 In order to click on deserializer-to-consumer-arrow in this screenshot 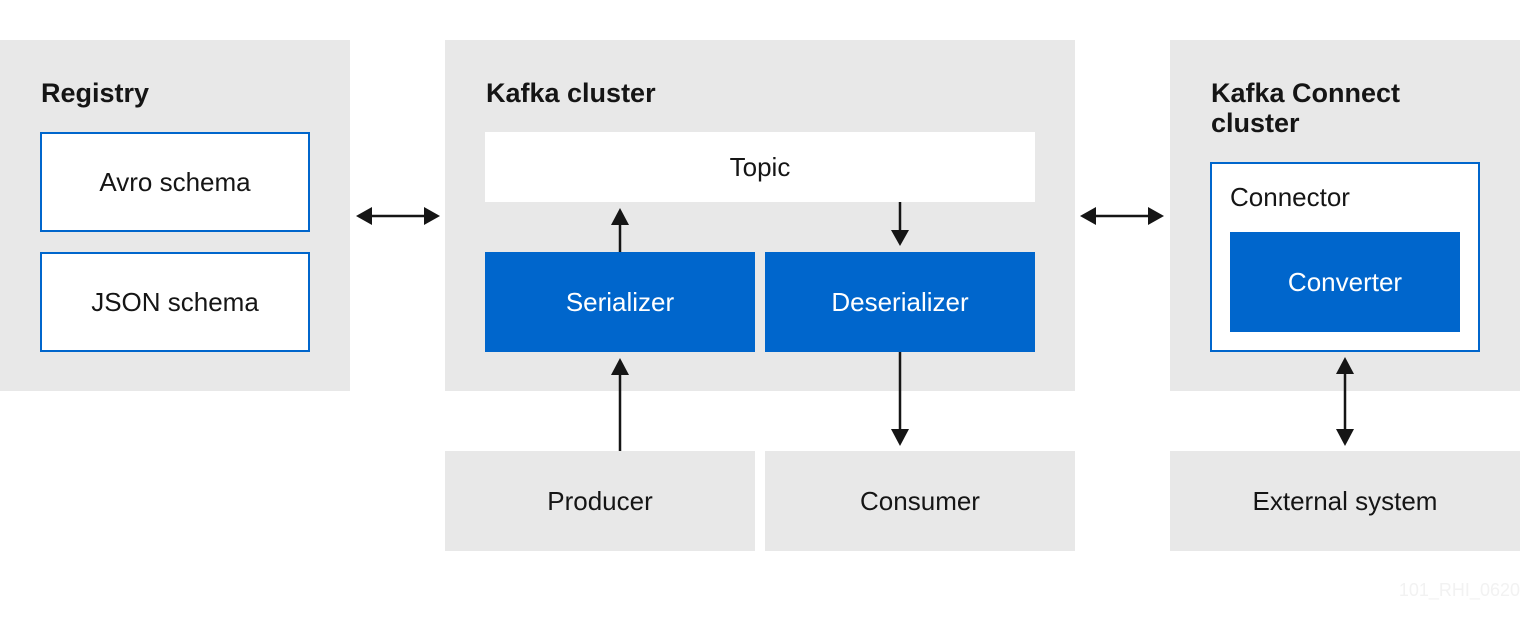, I will do `click(900, 399)`.